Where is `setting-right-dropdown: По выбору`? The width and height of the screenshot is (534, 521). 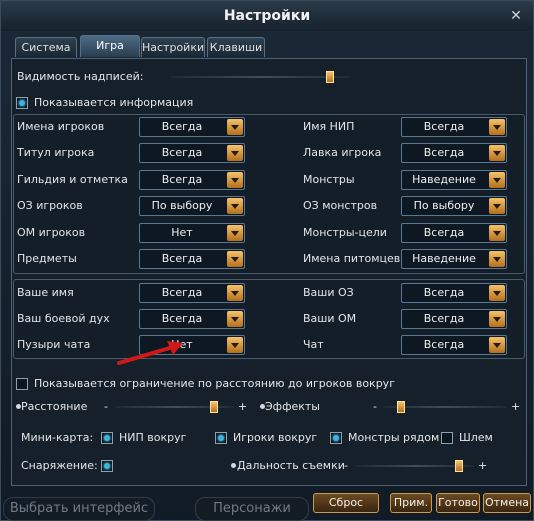
setting-right-dropdown: По выбору is located at coordinates (454, 206).